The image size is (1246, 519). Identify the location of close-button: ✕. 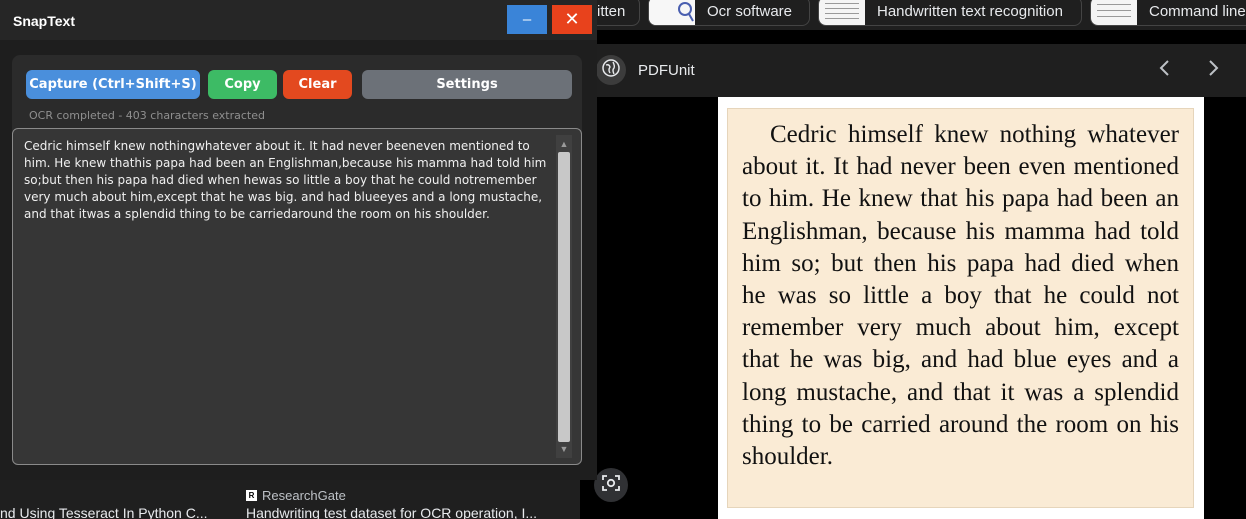
(572, 19).